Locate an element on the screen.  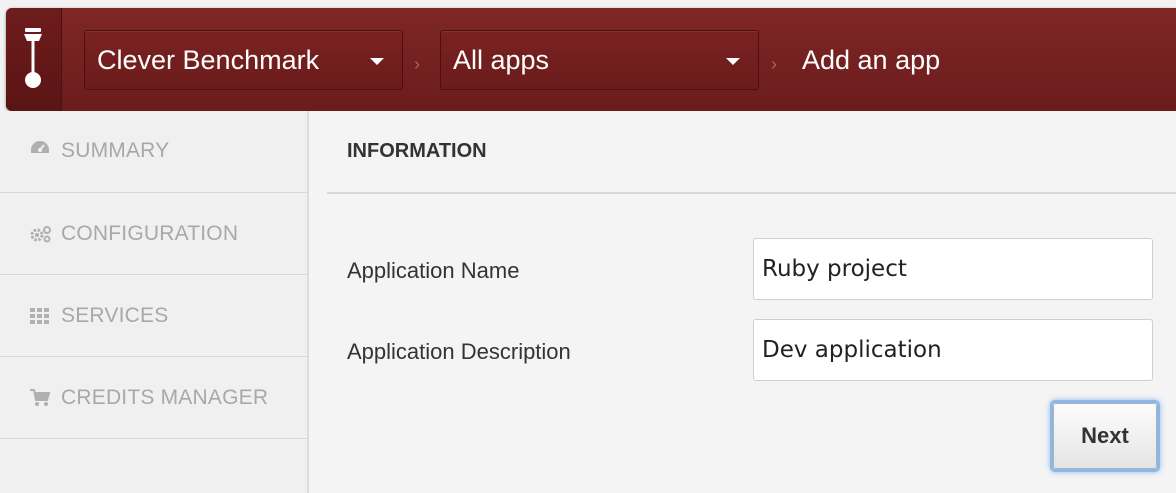
sidebar-item-configuration: CONFIGURATION is located at coordinates (153, 234).